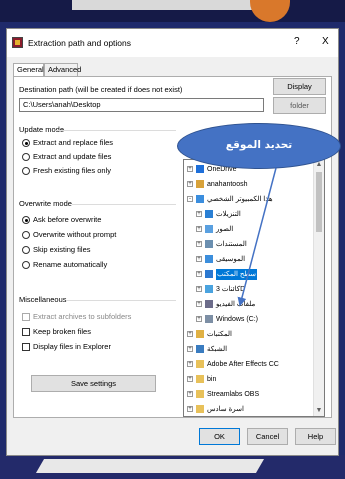 This screenshot has width=345, height=479. What do you see at coordinates (209, 244) in the screenshot?
I see `documents-icon` at bounding box center [209, 244].